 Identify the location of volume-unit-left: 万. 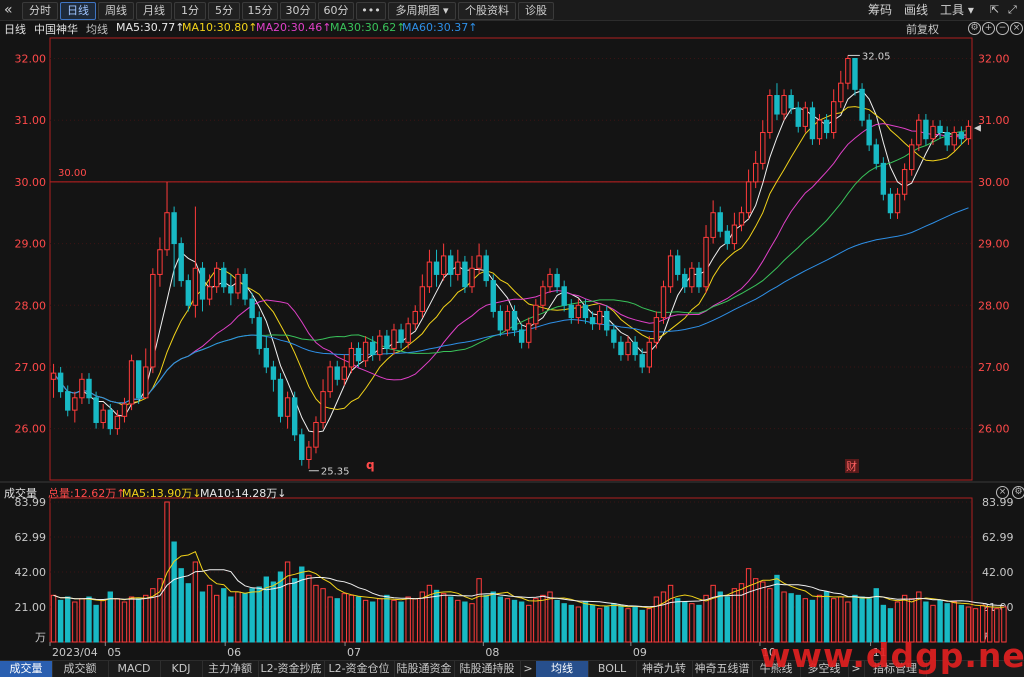
(40, 637).